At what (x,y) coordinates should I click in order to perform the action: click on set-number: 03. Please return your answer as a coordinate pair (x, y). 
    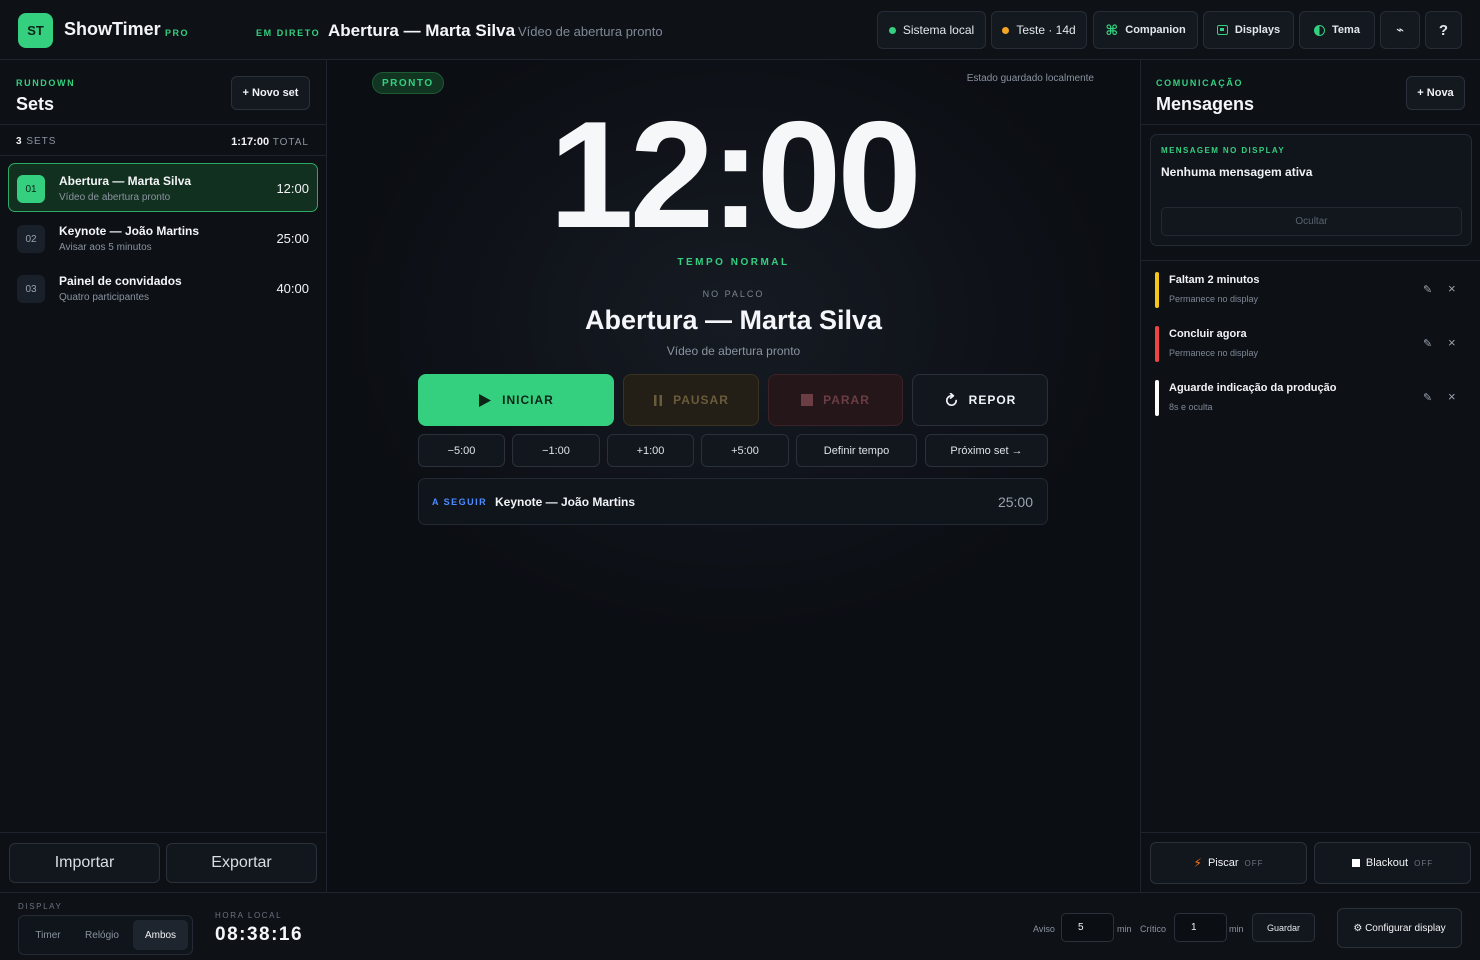
    Looking at the image, I should click on (31, 289).